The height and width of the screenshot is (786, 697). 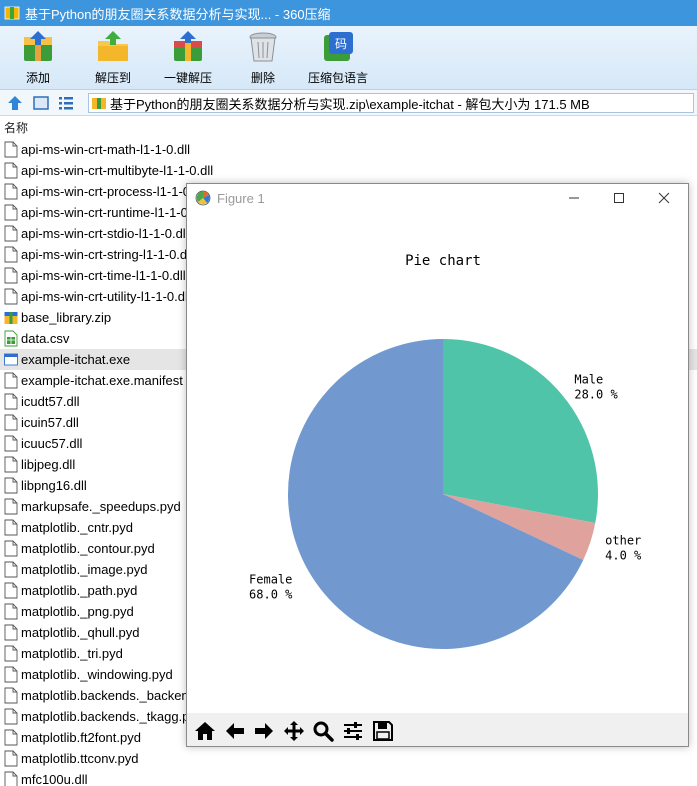 I want to click on pie-slice-male, so click(x=520, y=431).